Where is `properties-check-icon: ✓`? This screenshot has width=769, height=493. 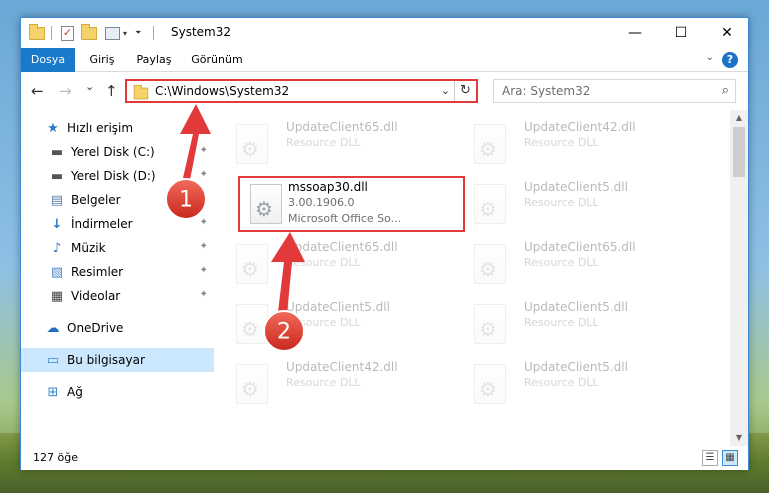 properties-check-icon: ✓ is located at coordinates (67, 33).